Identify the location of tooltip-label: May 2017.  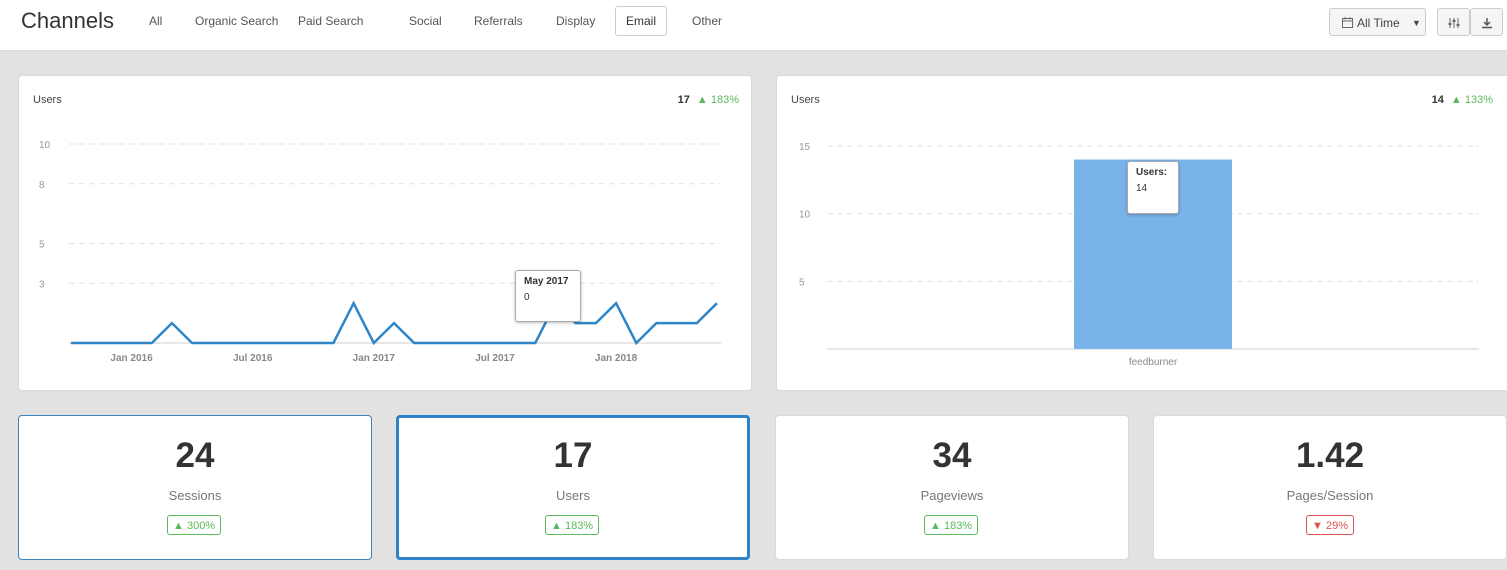
(546, 281).